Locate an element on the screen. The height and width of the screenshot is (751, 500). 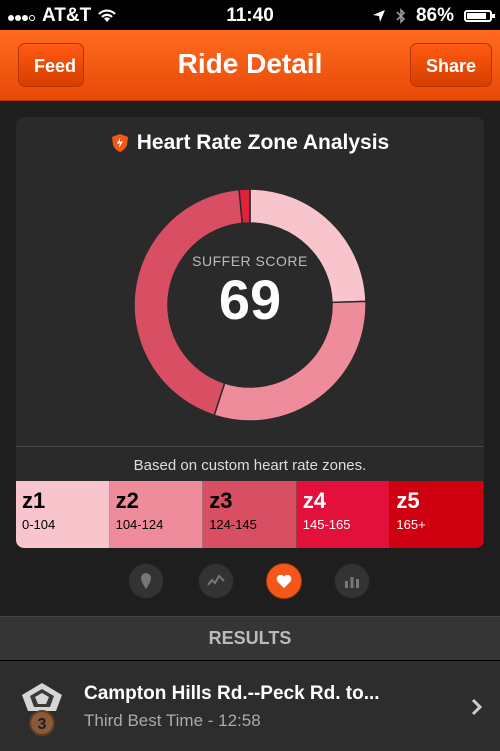
detail-tab-bar is located at coordinates (250, 581).